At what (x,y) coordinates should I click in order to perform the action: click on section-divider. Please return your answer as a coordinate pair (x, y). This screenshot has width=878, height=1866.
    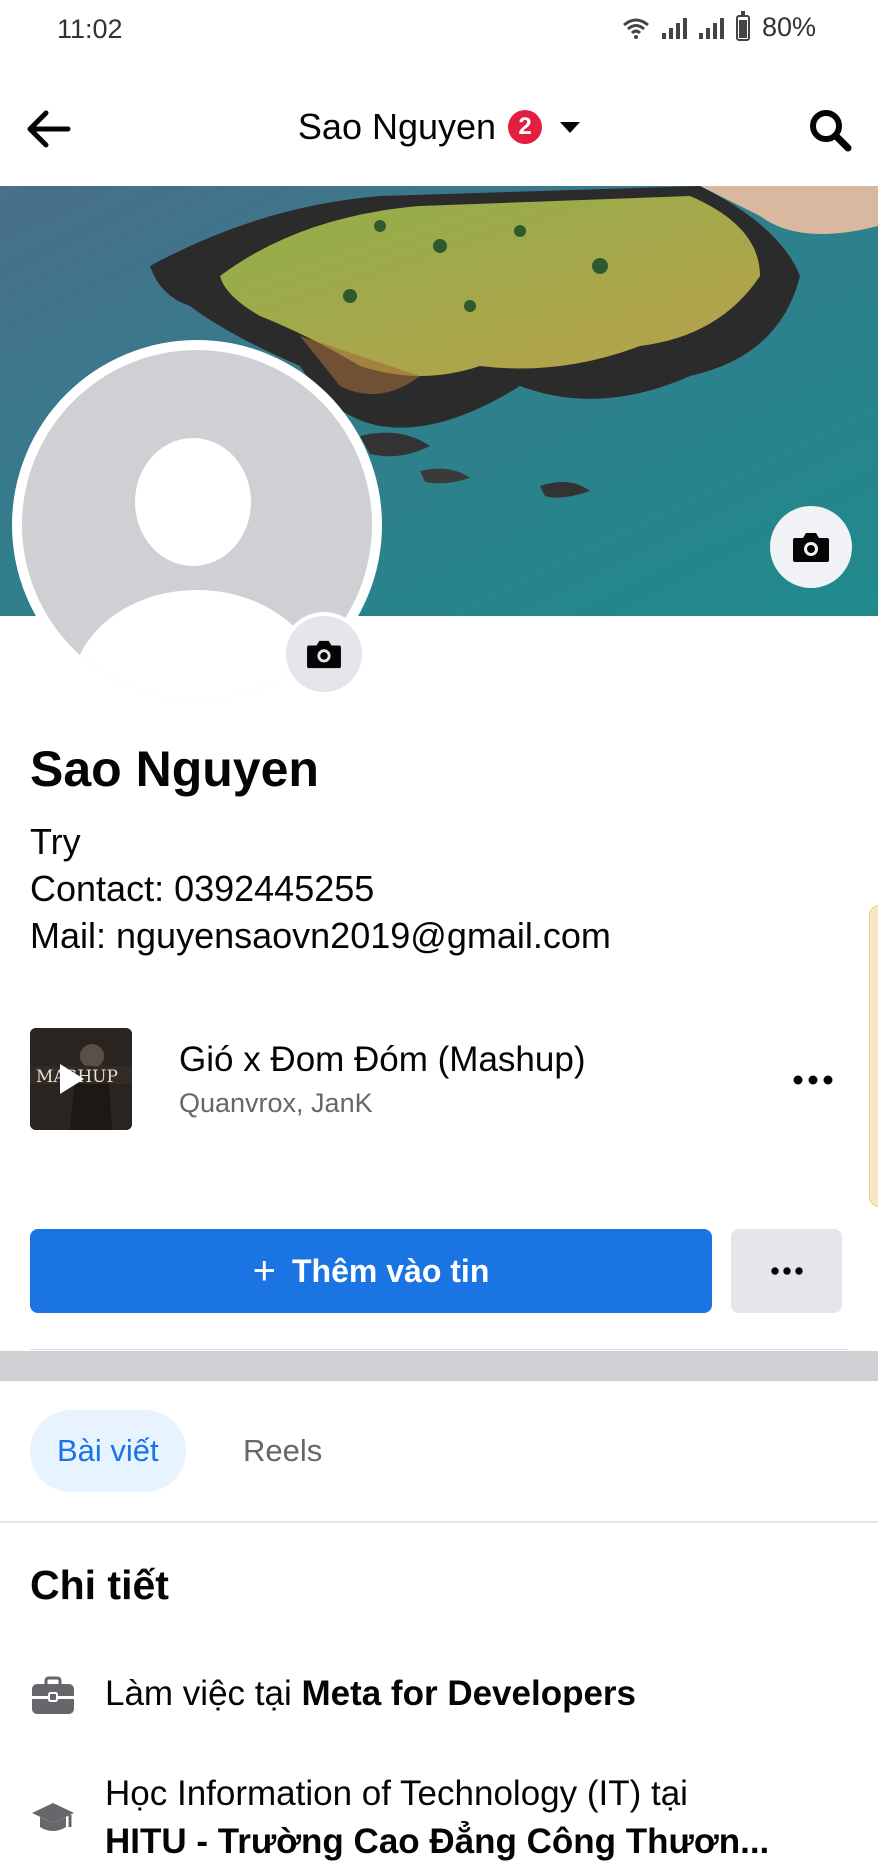
    Looking at the image, I should click on (439, 1366).